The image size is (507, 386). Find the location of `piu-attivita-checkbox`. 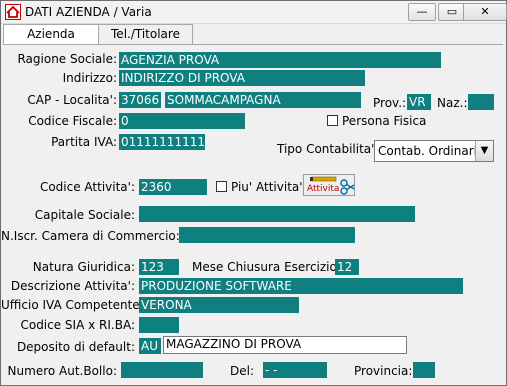

piu-attivita-checkbox is located at coordinates (221, 186).